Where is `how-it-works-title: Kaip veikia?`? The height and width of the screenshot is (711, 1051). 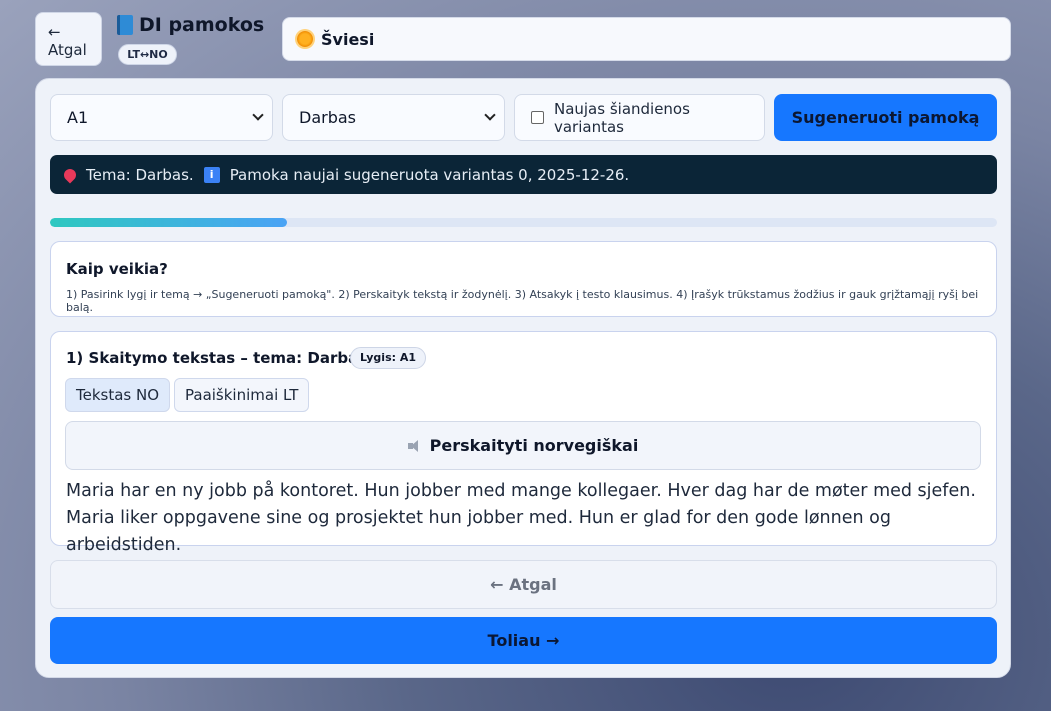
how-it-works-title: Kaip veikia? is located at coordinates (117, 269).